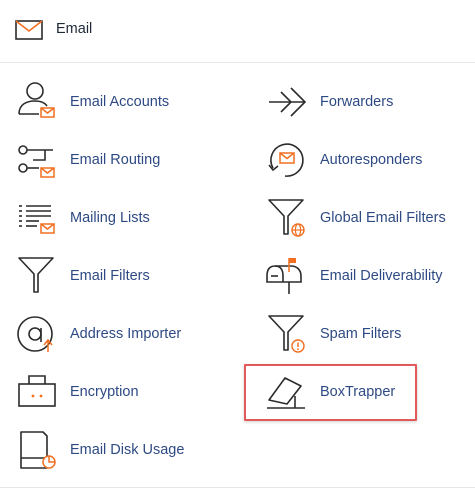 The width and height of the screenshot is (475, 492). Describe the element at coordinates (286, 160) in the screenshot. I see `autoresponders-icon` at that location.